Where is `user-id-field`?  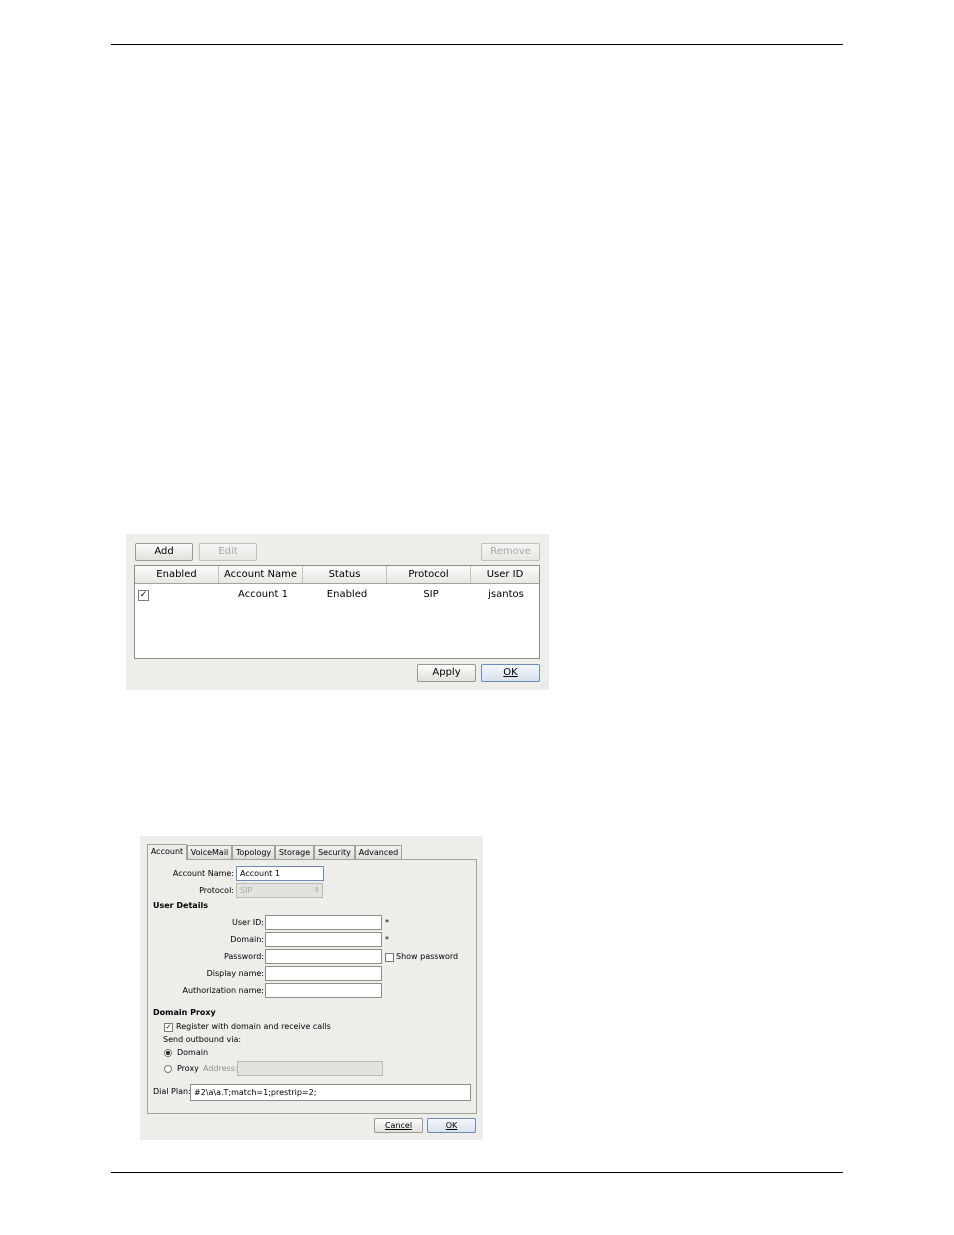
user-id-field is located at coordinates (323, 922).